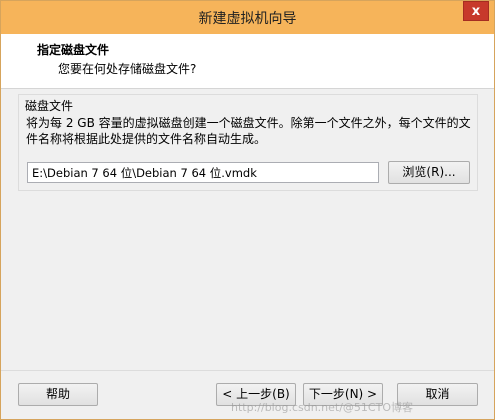  I want to click on title-bar: 新建虚拟机向导 x, so click(247, 17).